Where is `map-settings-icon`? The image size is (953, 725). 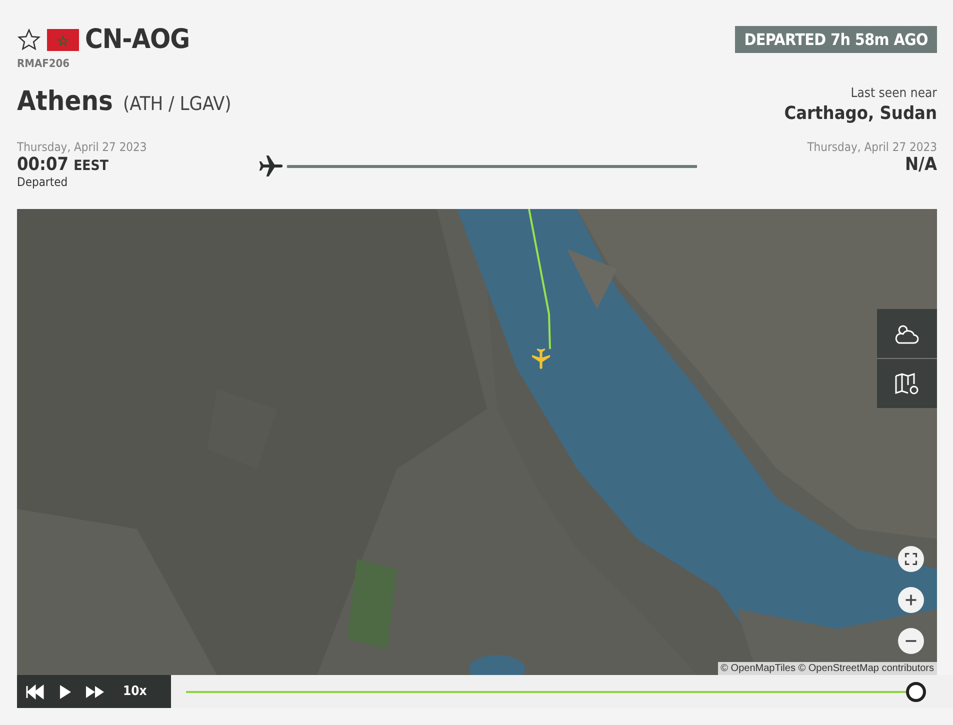 map-settings-icon is located at coordinates (907, 384).